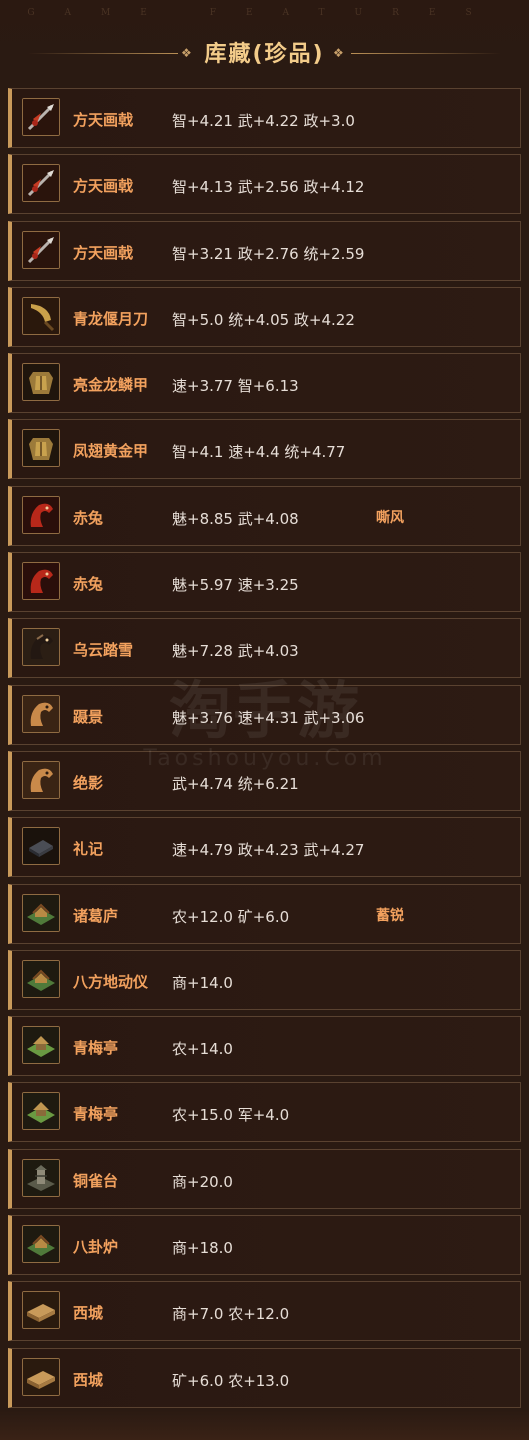 This screenshot has height=1440, width=529. Describe the element at coordinates (41, 315) in the screenshot. I see `glaive-icon` at that location.